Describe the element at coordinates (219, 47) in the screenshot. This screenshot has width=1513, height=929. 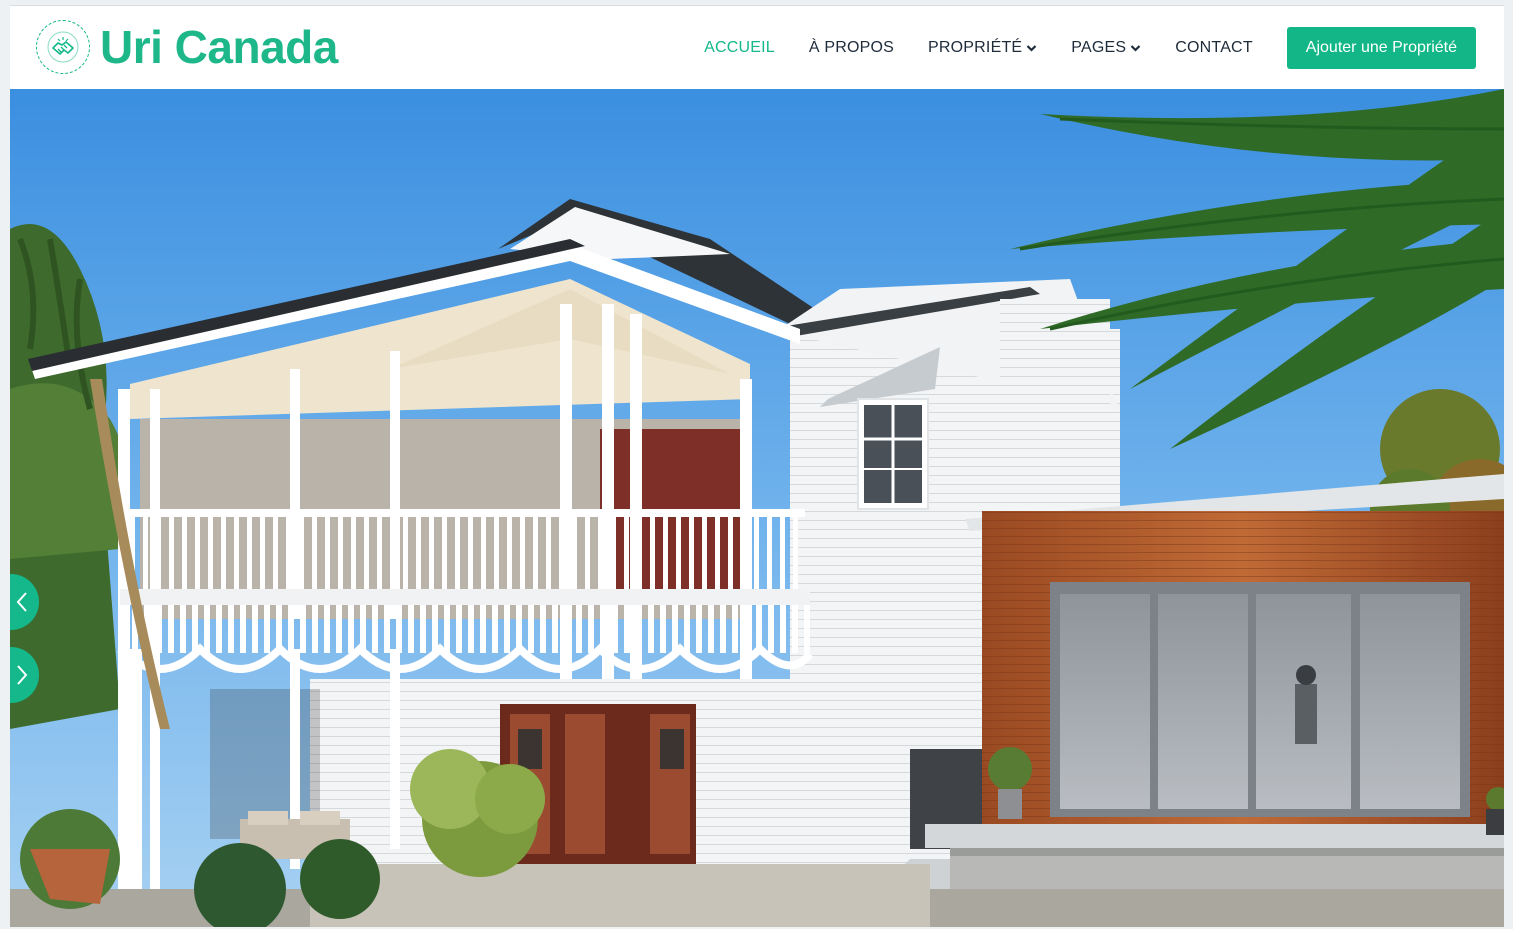
I see `brand-name: Uri Canada` at that location.